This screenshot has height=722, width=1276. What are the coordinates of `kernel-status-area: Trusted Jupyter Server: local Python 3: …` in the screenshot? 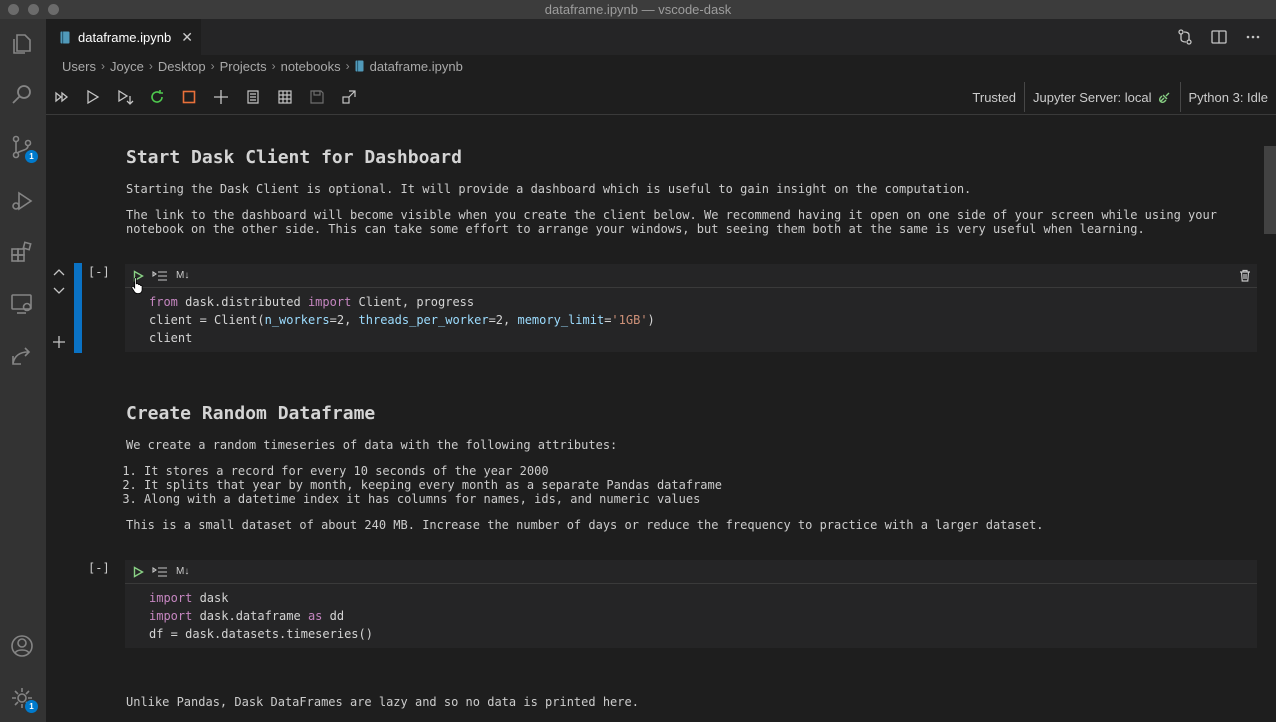 It's located at (1120, 97).